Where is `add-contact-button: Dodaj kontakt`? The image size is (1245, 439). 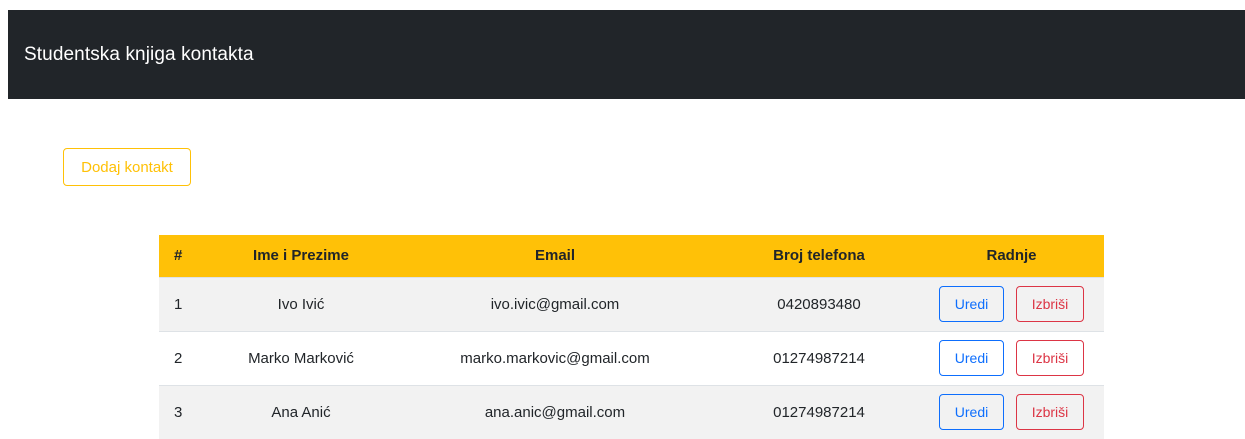 add-contact-button: Dodaj kontakt is located at coordinates (127, 167).